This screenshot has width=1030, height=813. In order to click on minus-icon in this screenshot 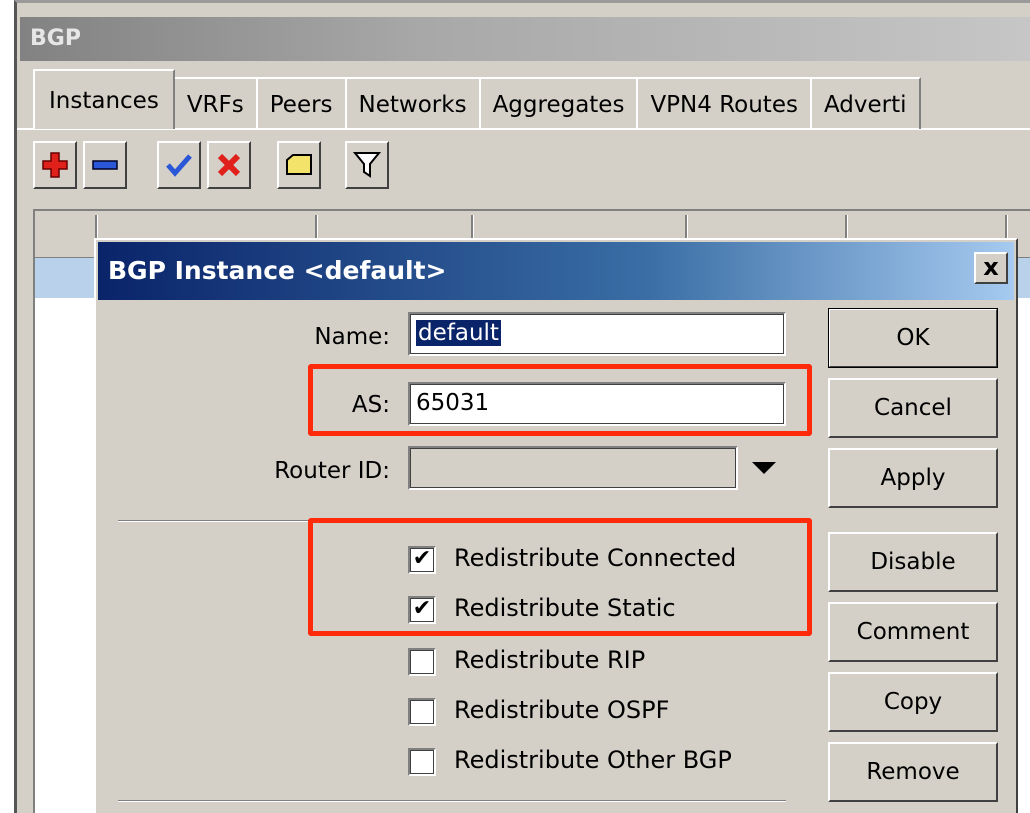, I will do `click(105, 165)`.